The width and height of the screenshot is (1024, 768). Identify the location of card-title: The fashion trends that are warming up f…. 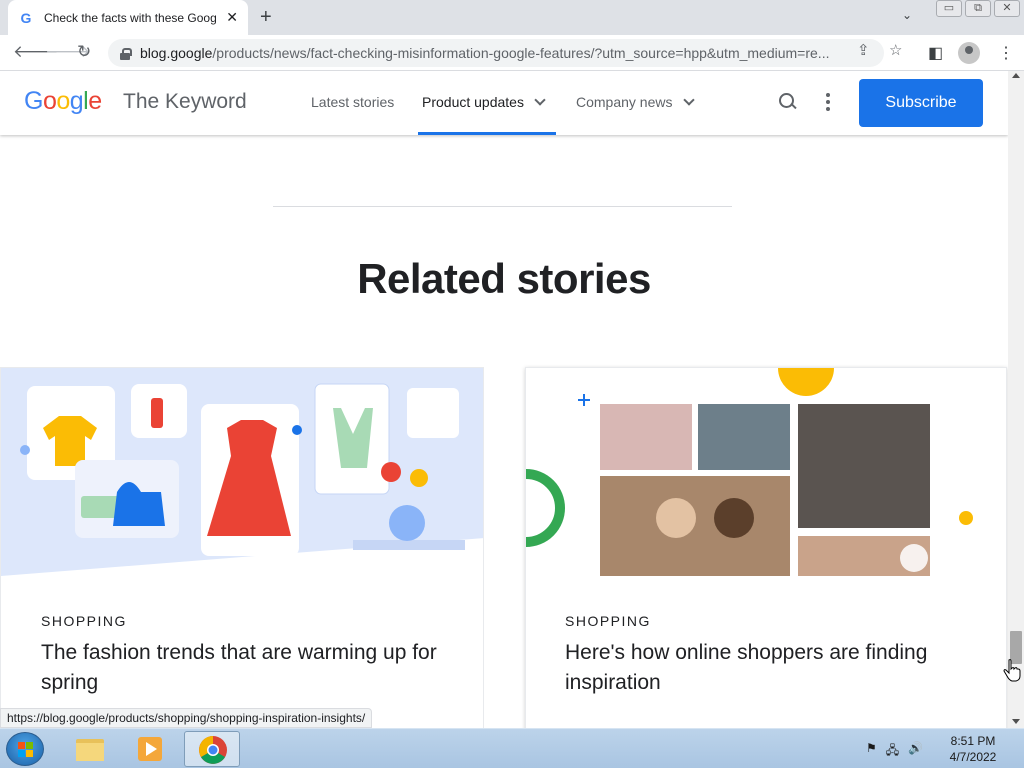
(241, 668).